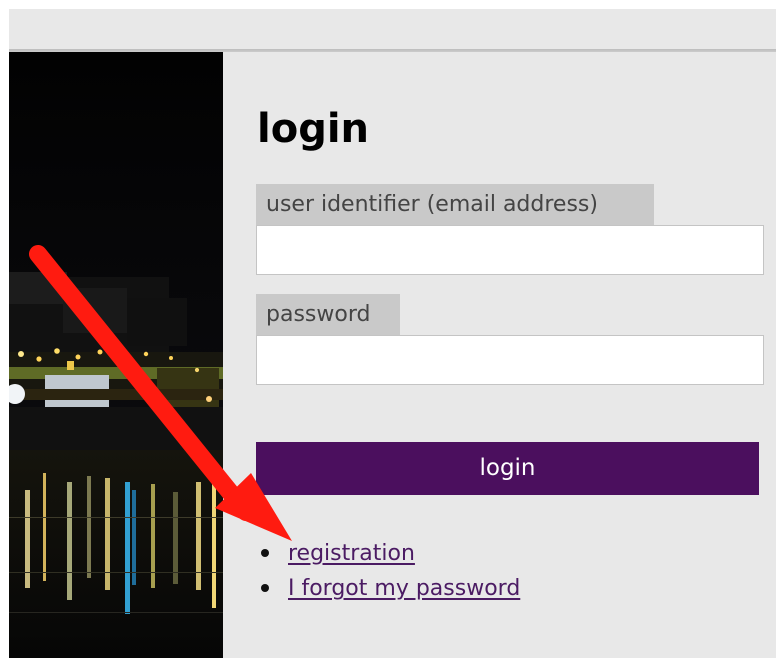  I want to click on forgot-password-link-item: I forgot my password, so click(389, 588).